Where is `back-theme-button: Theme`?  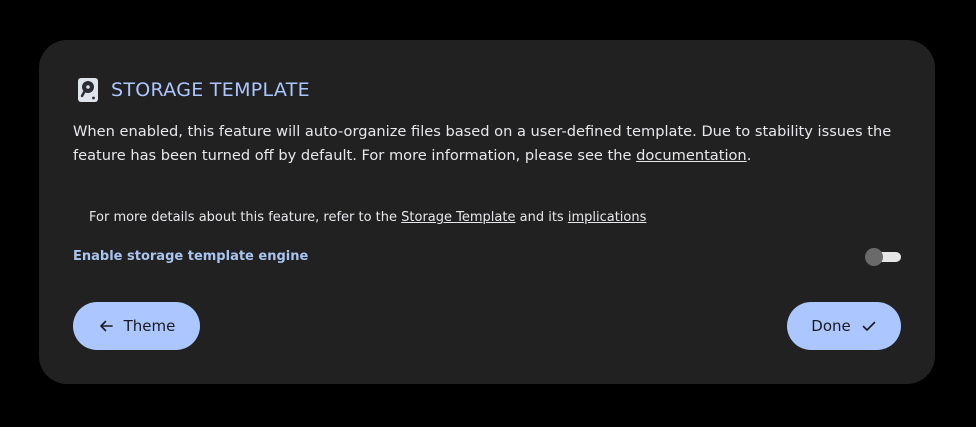 back-theme-button: Theme is located at coordinates (136, 326).